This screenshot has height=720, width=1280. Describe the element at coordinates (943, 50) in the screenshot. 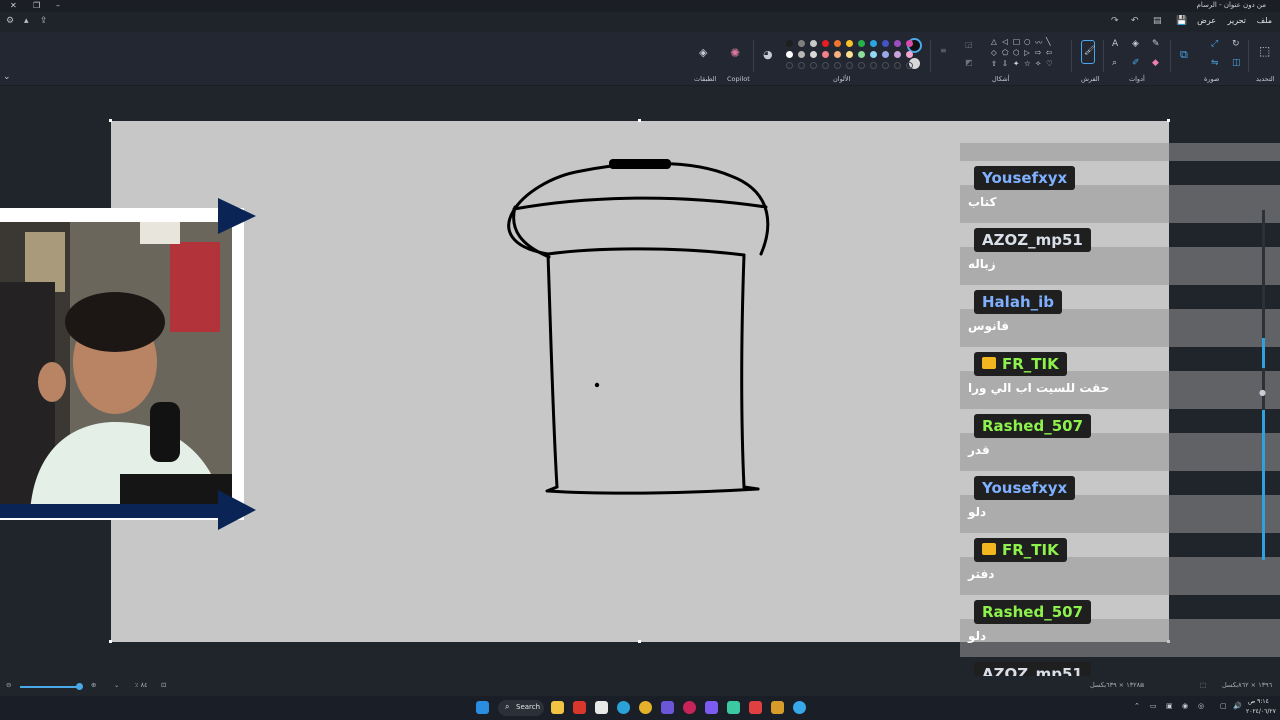

I see `stroke-size-icon: ≡` at that location.